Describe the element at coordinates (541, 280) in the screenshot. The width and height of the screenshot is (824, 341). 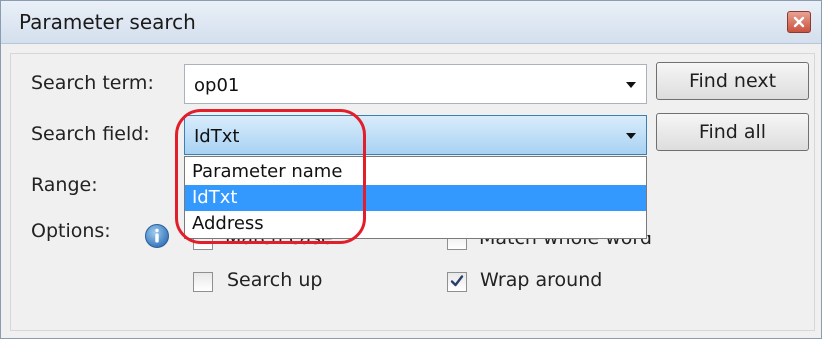
I see `wrap-around-label: Wrap around` at that location.